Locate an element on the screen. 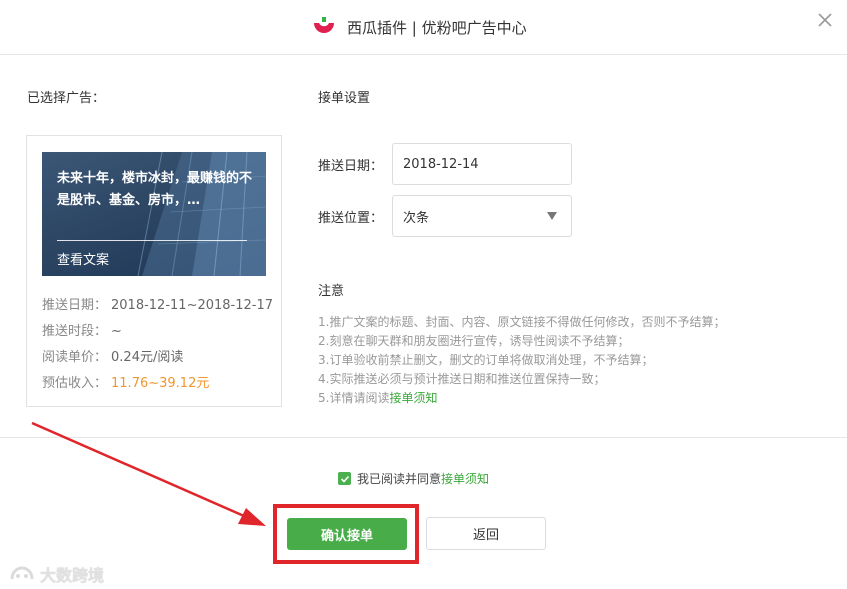 This screenshot has height=589, width=847. ad-unit-price-row: 阅读单价： 0.24元/阅读 is located at coordinates (112, 355).